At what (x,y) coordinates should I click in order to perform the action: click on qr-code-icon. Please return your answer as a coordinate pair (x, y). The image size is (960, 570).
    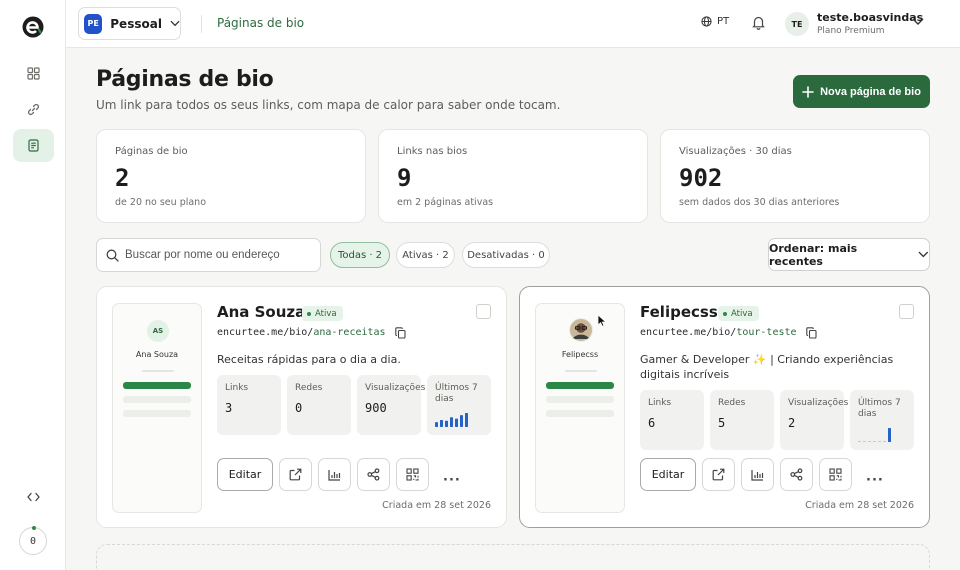
    Looking at the image, I should click on (412, 474).